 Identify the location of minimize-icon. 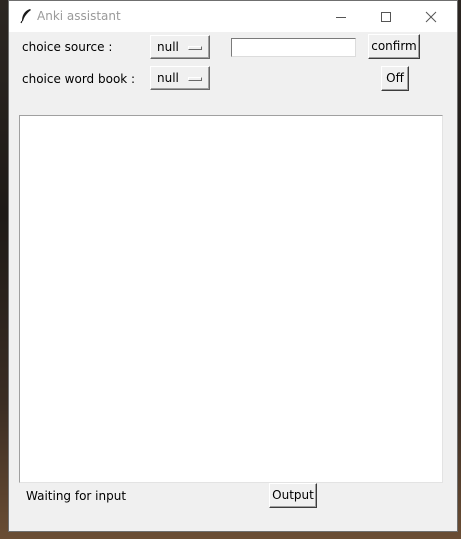
(341, 17).